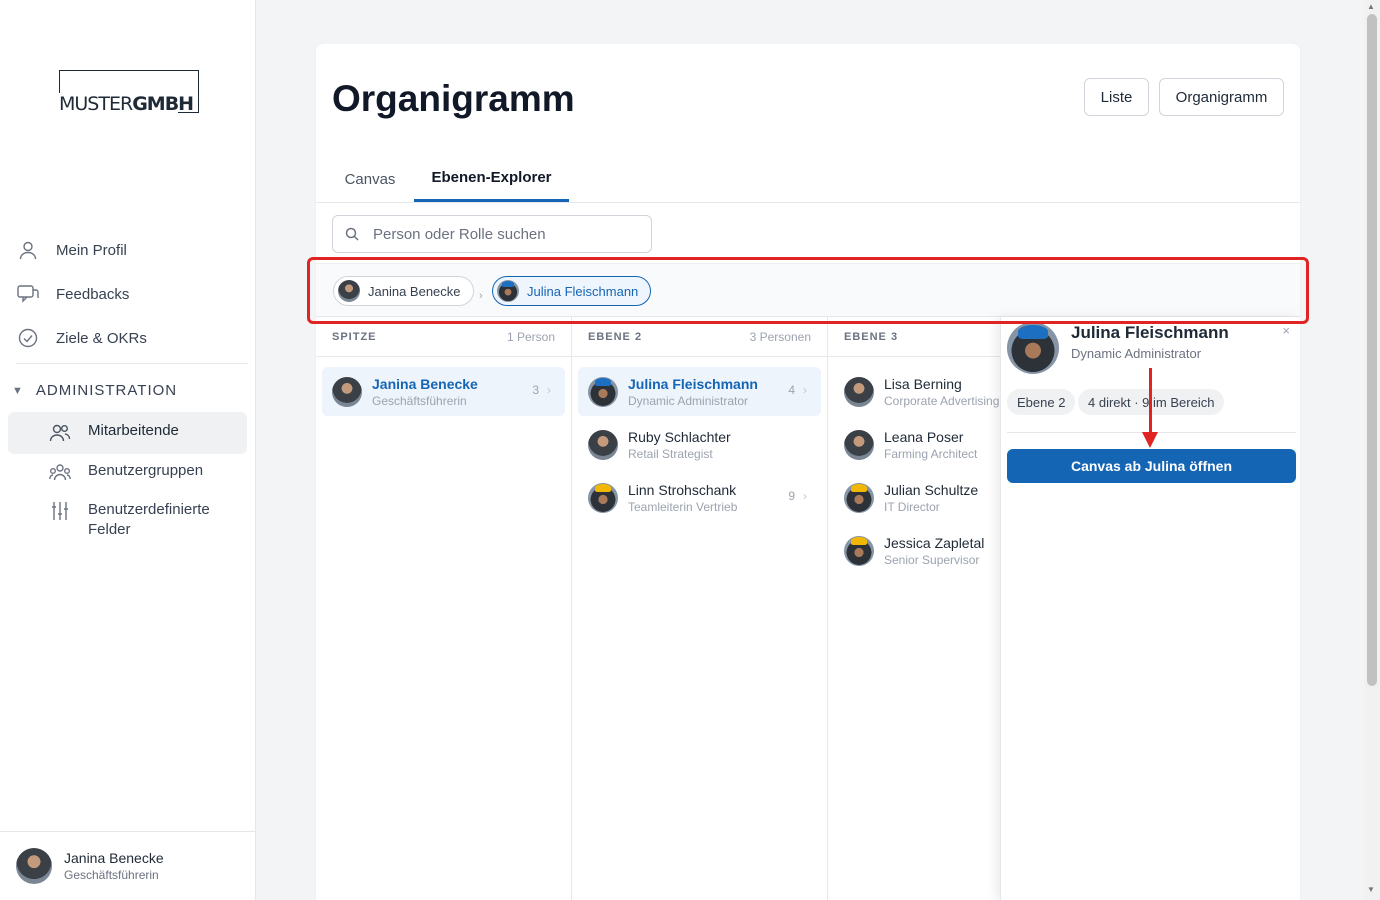 The image size is (1380, 900). What do you see at coordinates (1372, 350) in the screenshot?
I see `scrollbar-thumb` at bounding box center [1372, 350].